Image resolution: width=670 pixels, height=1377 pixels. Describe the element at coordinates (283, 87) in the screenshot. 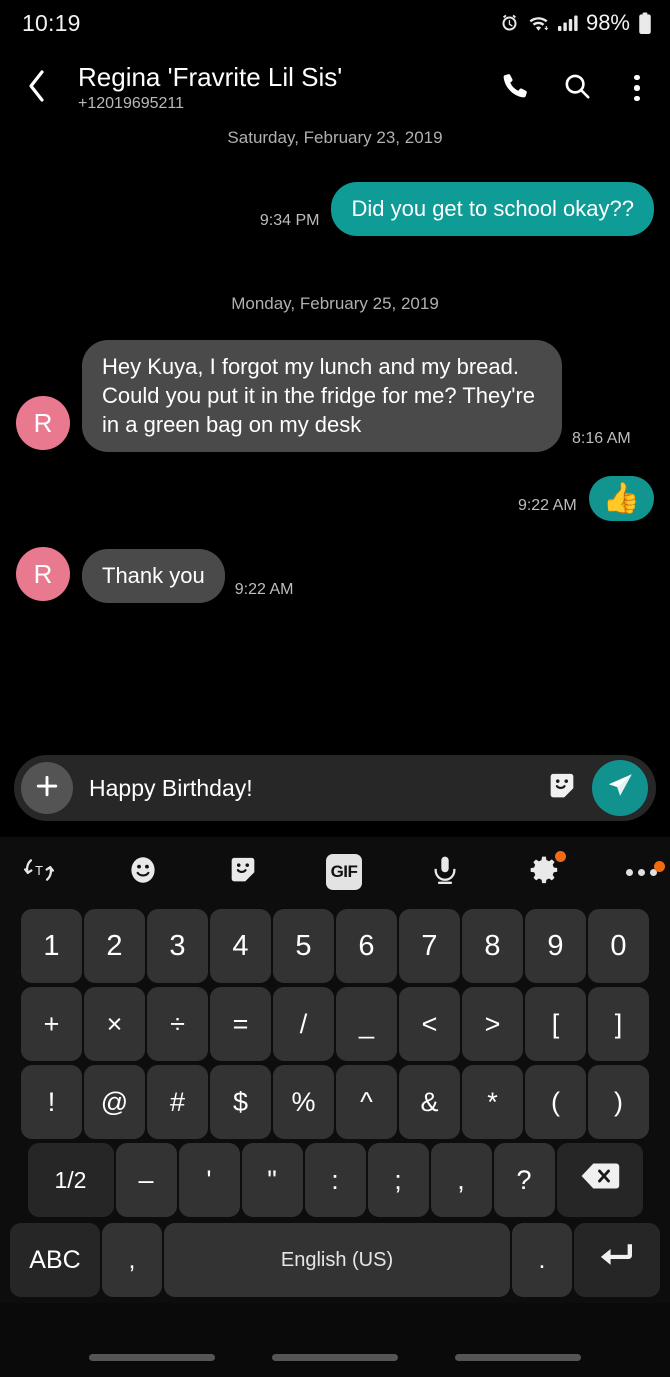

I see `header-title-group: Regina 'Fravrite Lil Sis' +12019695211` at that location.